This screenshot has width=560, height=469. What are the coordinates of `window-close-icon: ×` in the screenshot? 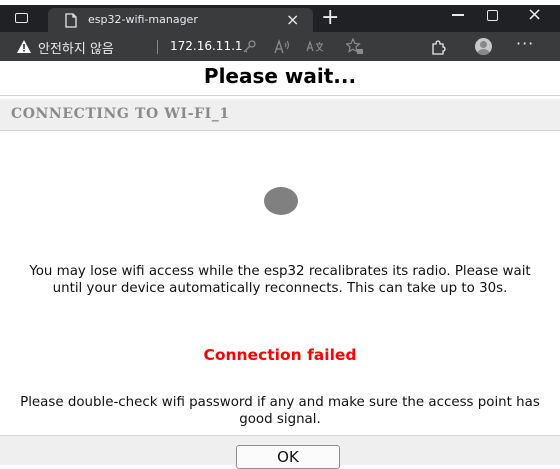 It's located at (534, 15).